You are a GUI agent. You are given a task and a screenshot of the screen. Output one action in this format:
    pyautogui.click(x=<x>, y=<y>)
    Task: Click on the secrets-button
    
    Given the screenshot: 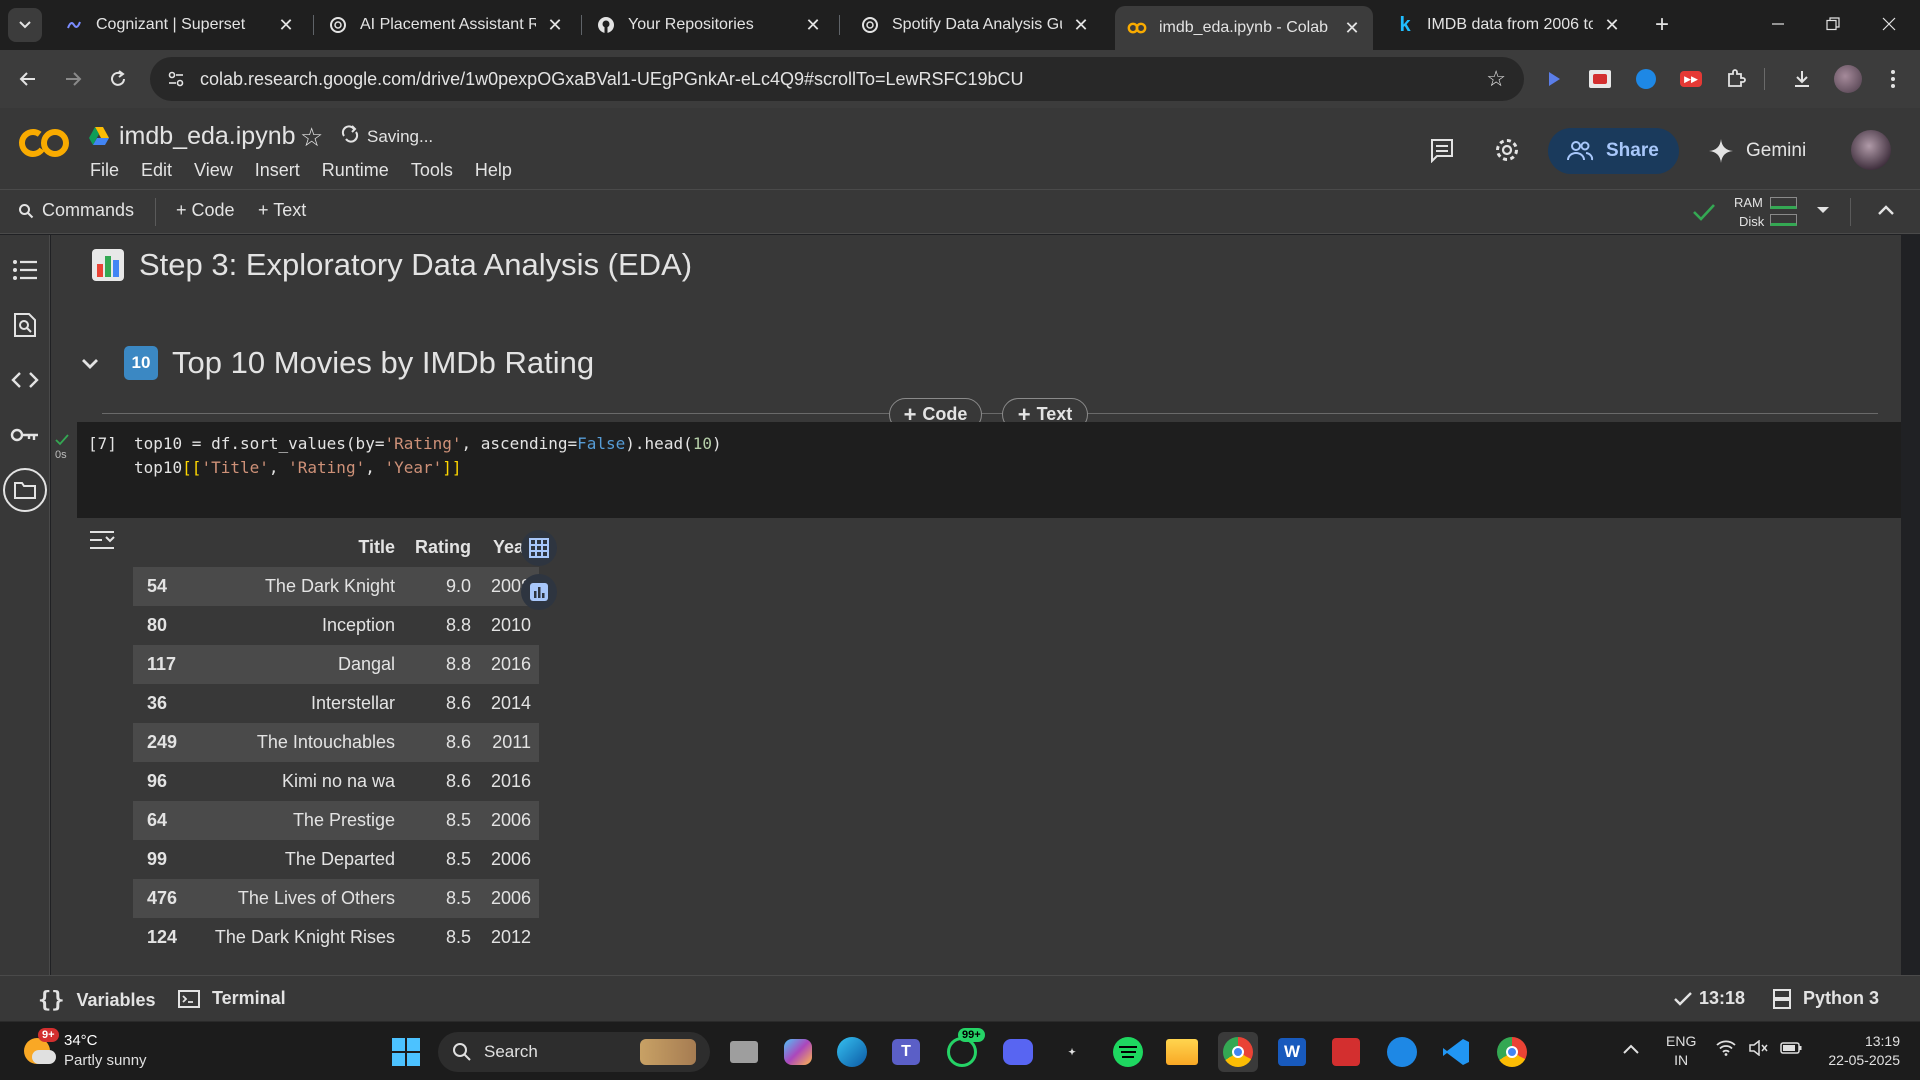 What is the action you would take?
    pyautogui.click(x=25, y=435)
    